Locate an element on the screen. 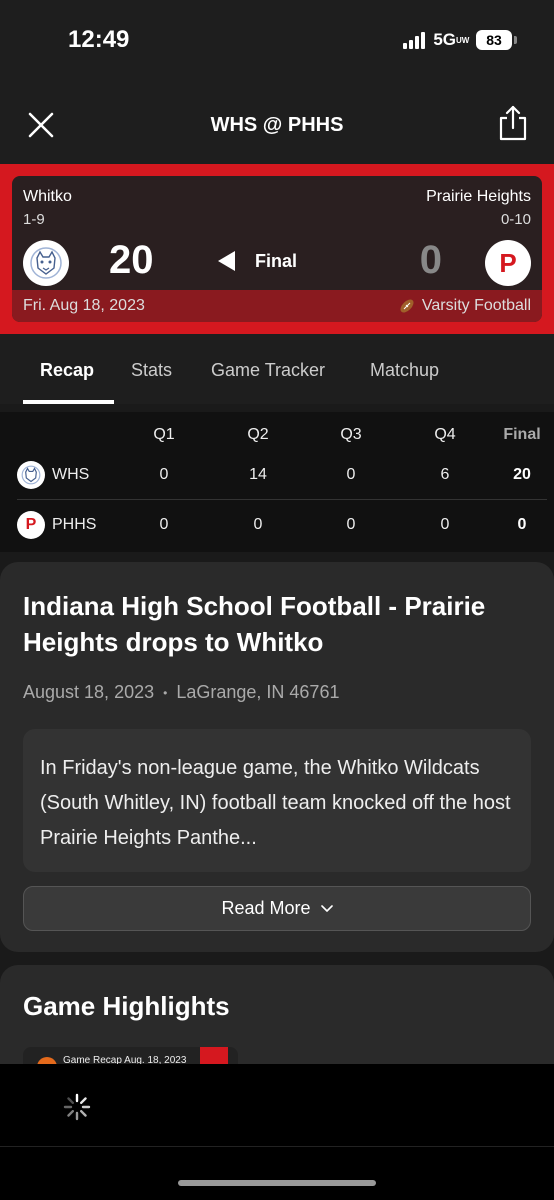 The image size is (554, 1200). phhs-final: 0 is located at coordinates (522, 524).